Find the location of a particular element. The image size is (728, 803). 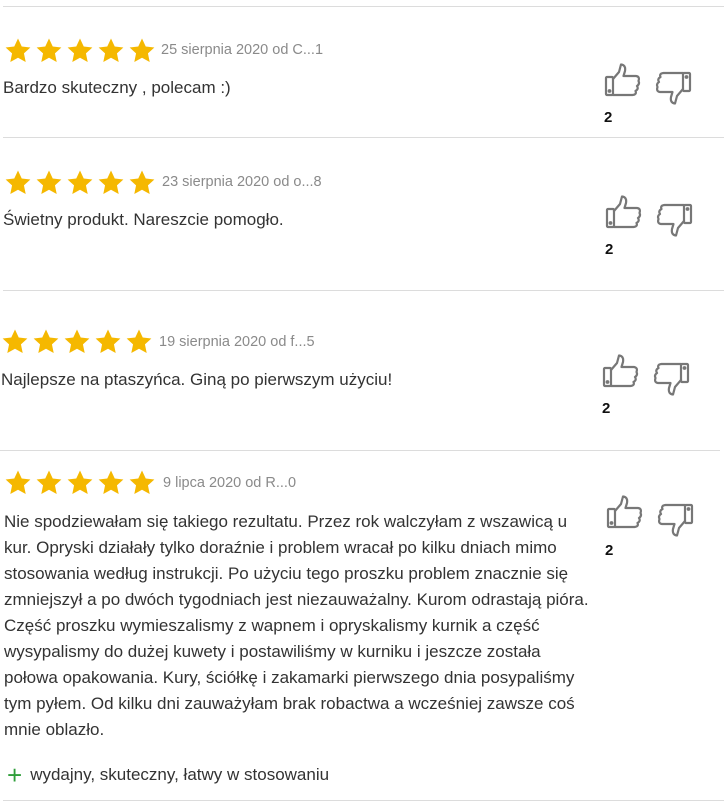

review-meta: 25 sierpnia 2020 od C...1 is located at coordinates (242, 50).